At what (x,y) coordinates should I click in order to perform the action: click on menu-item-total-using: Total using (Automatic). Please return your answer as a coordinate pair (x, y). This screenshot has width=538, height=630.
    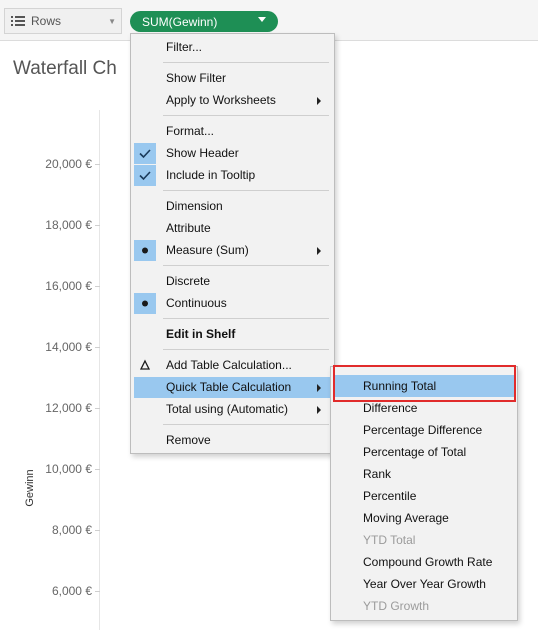
    Looking at the image, I should click on (232, 409).